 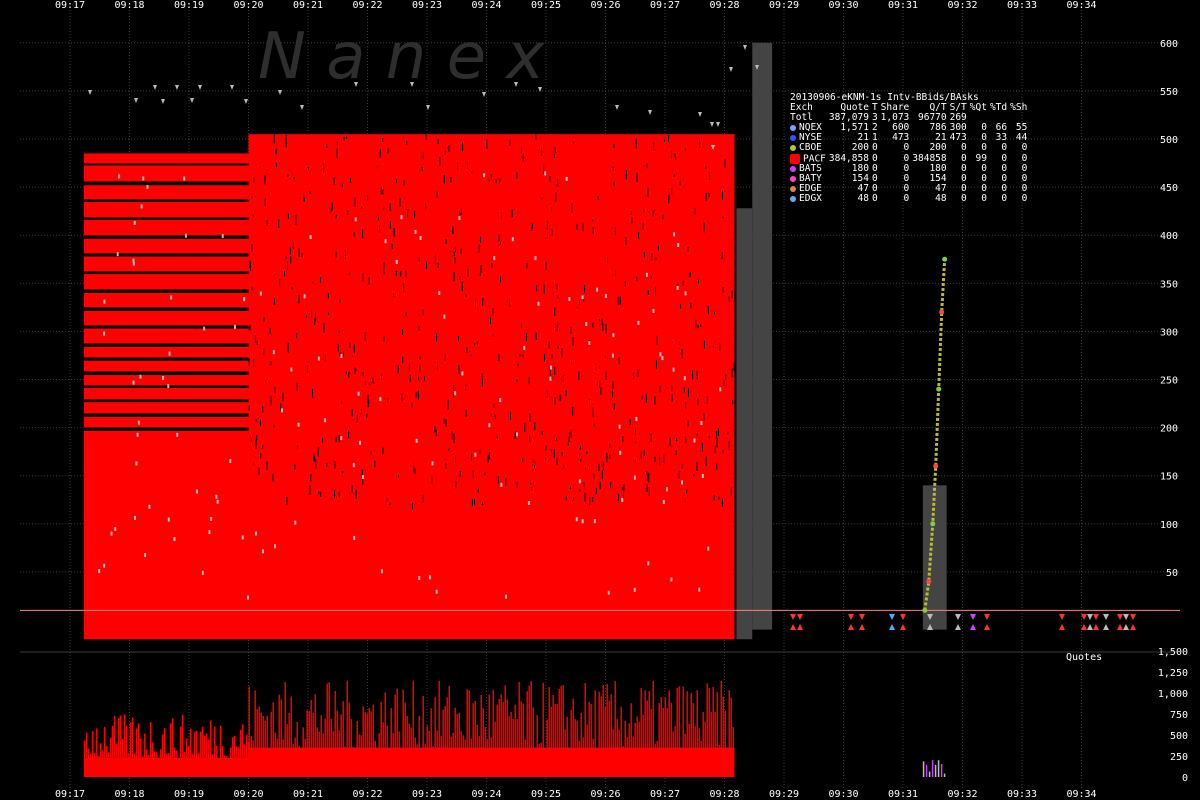 What do you see at coordinates (427, 5) in the screenshot?
I see `x-tick-label-top: 09:23` at bounding box center [427, 5].